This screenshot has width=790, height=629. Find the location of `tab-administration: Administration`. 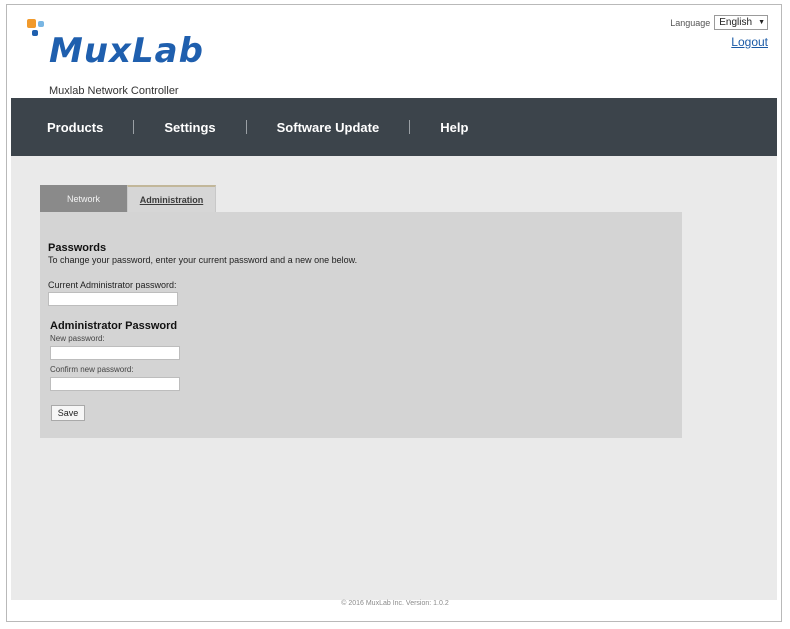

tab-administration: Administration is located at coordinates (171, 198).